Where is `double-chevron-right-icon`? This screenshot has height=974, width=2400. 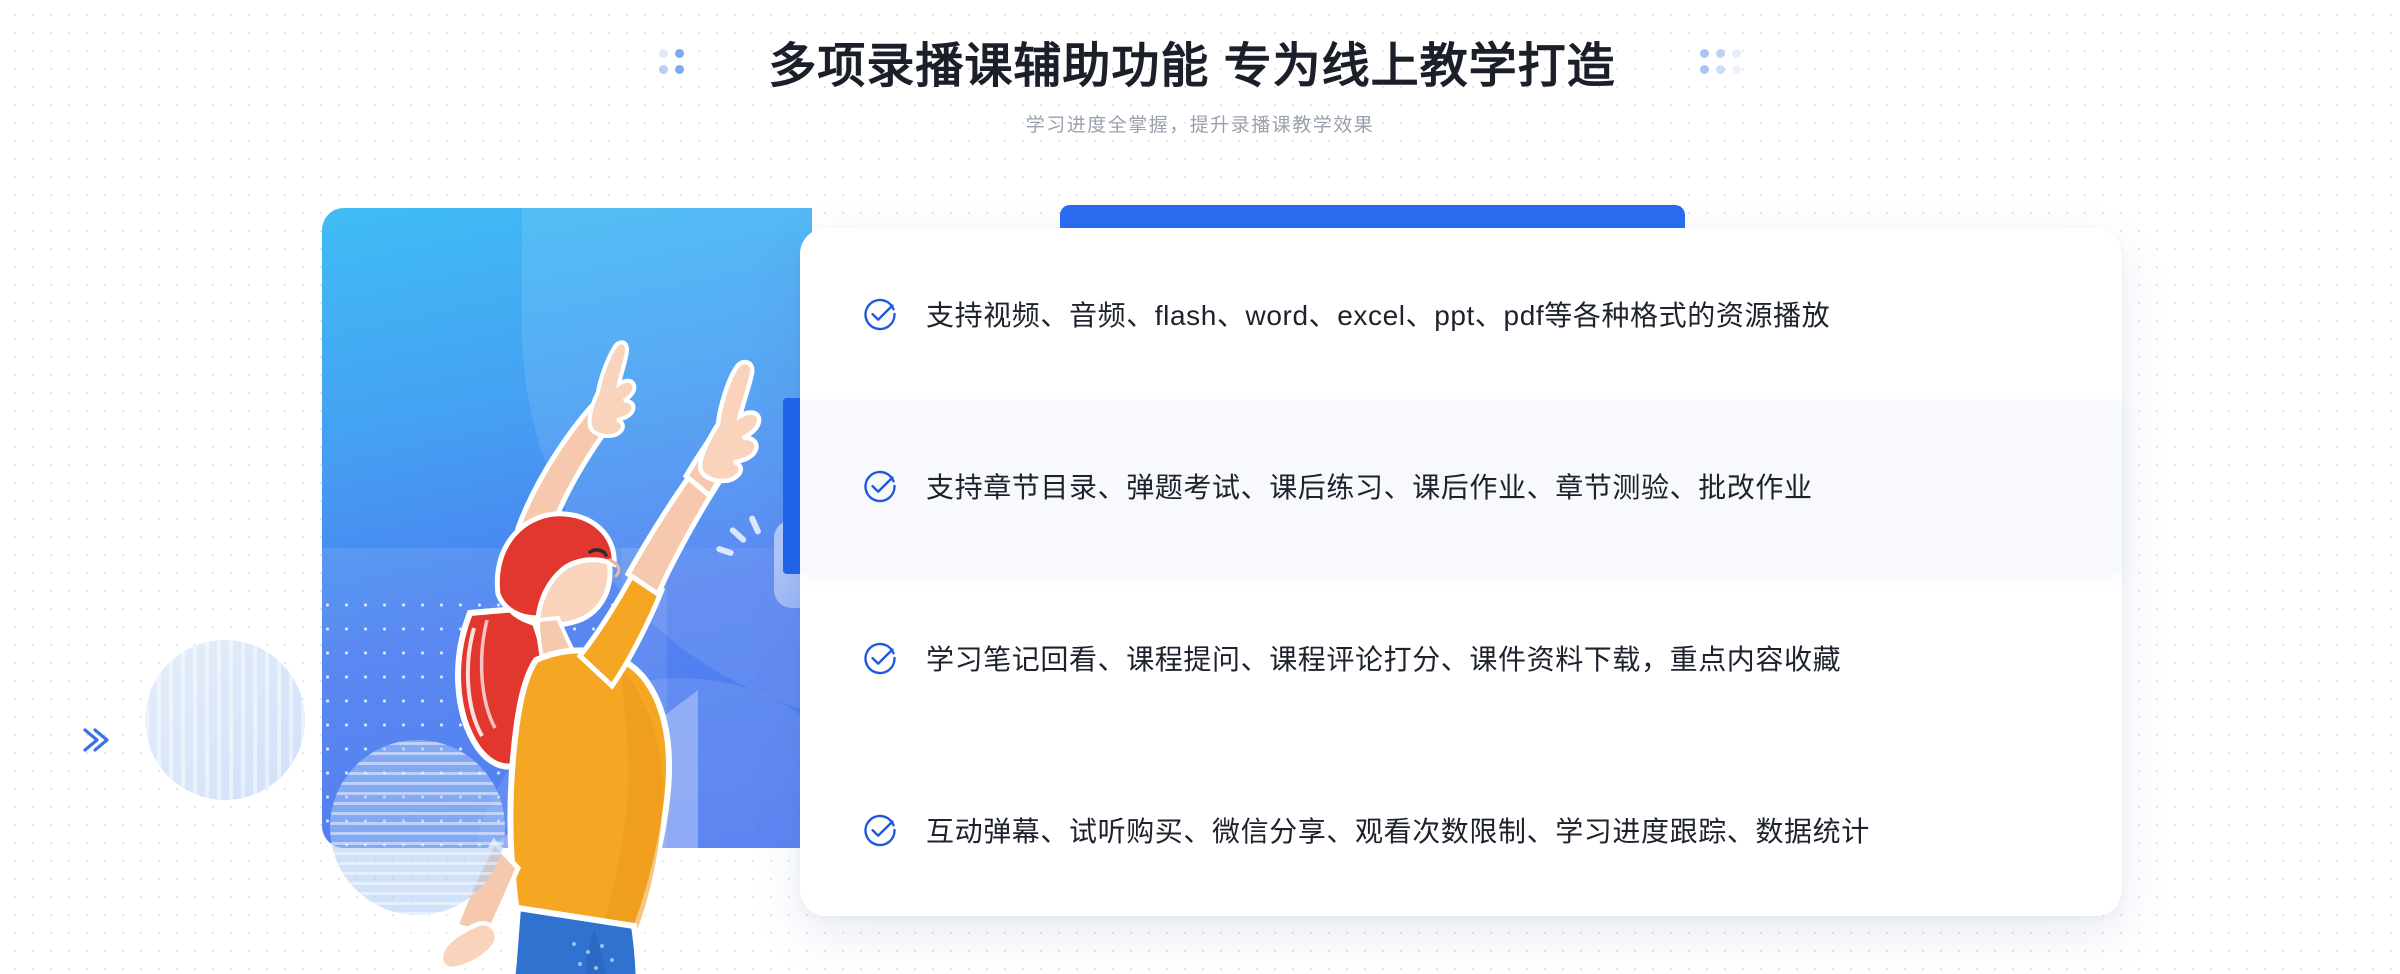
double-chevron-right-icon is located at coordinates (95, 742).